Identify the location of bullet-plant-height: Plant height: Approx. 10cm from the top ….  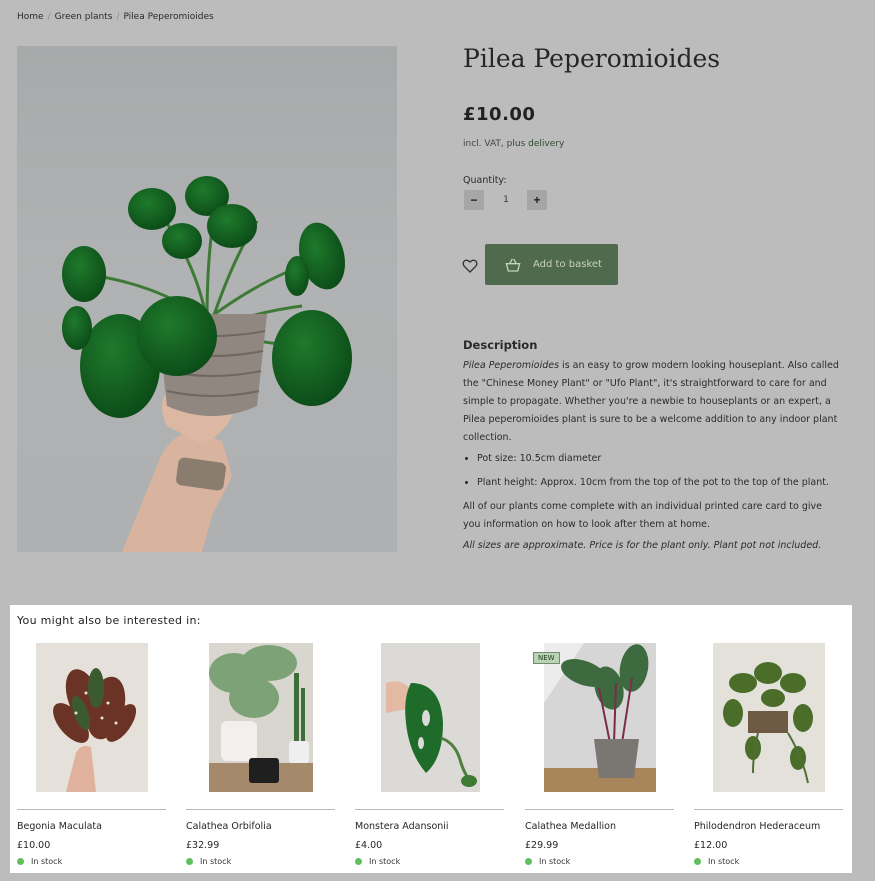
(659, 483).